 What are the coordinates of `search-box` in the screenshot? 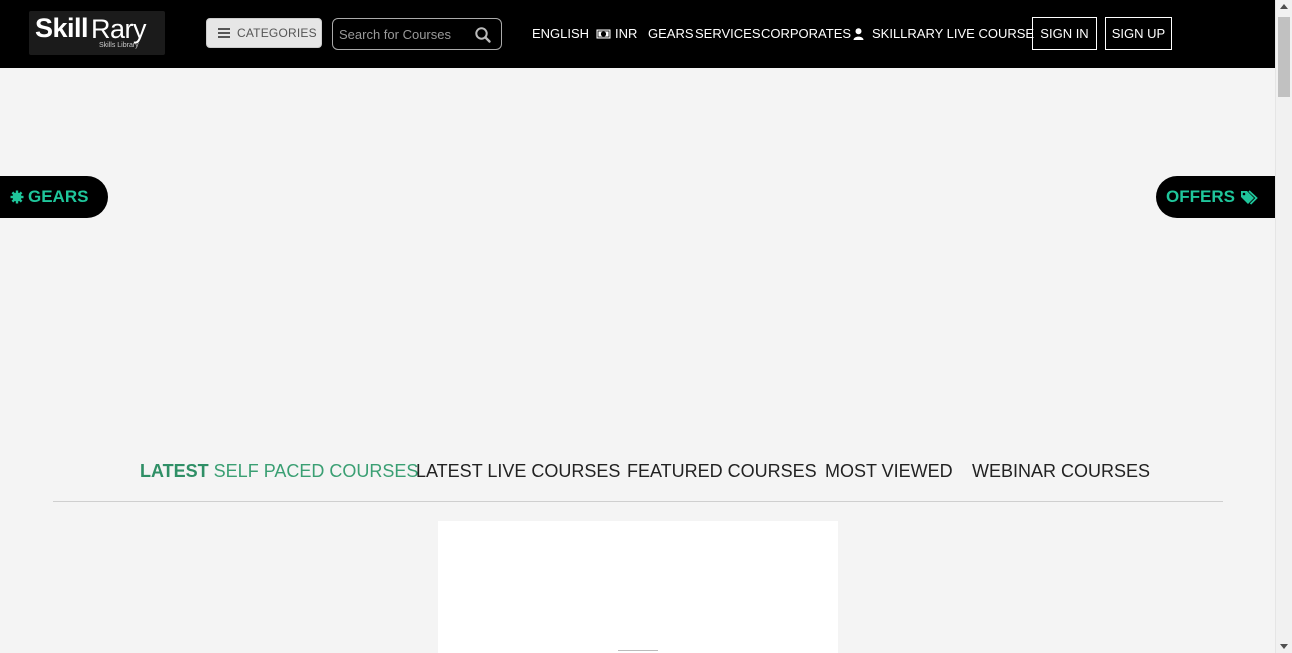 It's located at (417, 34).